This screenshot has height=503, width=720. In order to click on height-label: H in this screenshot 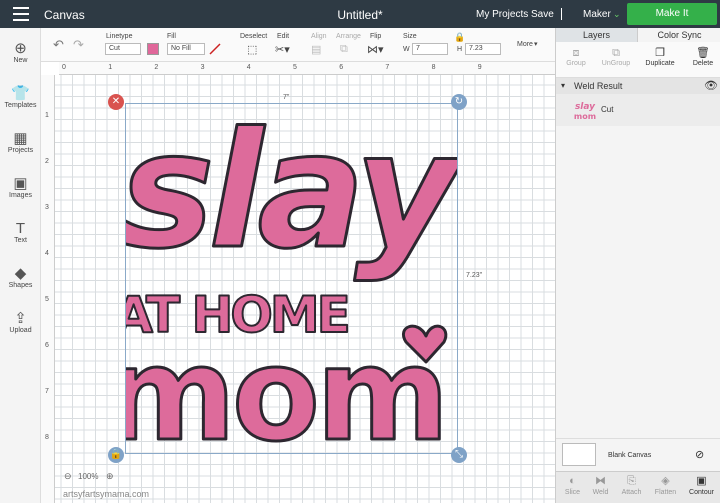, I will do `click(460, 49)`.